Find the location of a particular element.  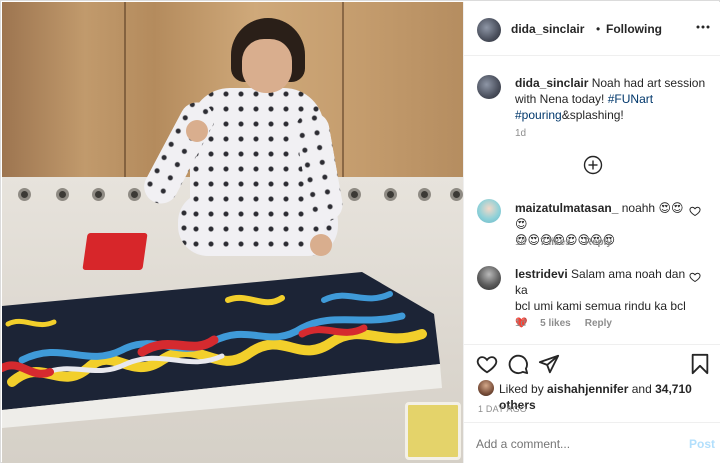

comment-icon is located at coordinates (518, 364).